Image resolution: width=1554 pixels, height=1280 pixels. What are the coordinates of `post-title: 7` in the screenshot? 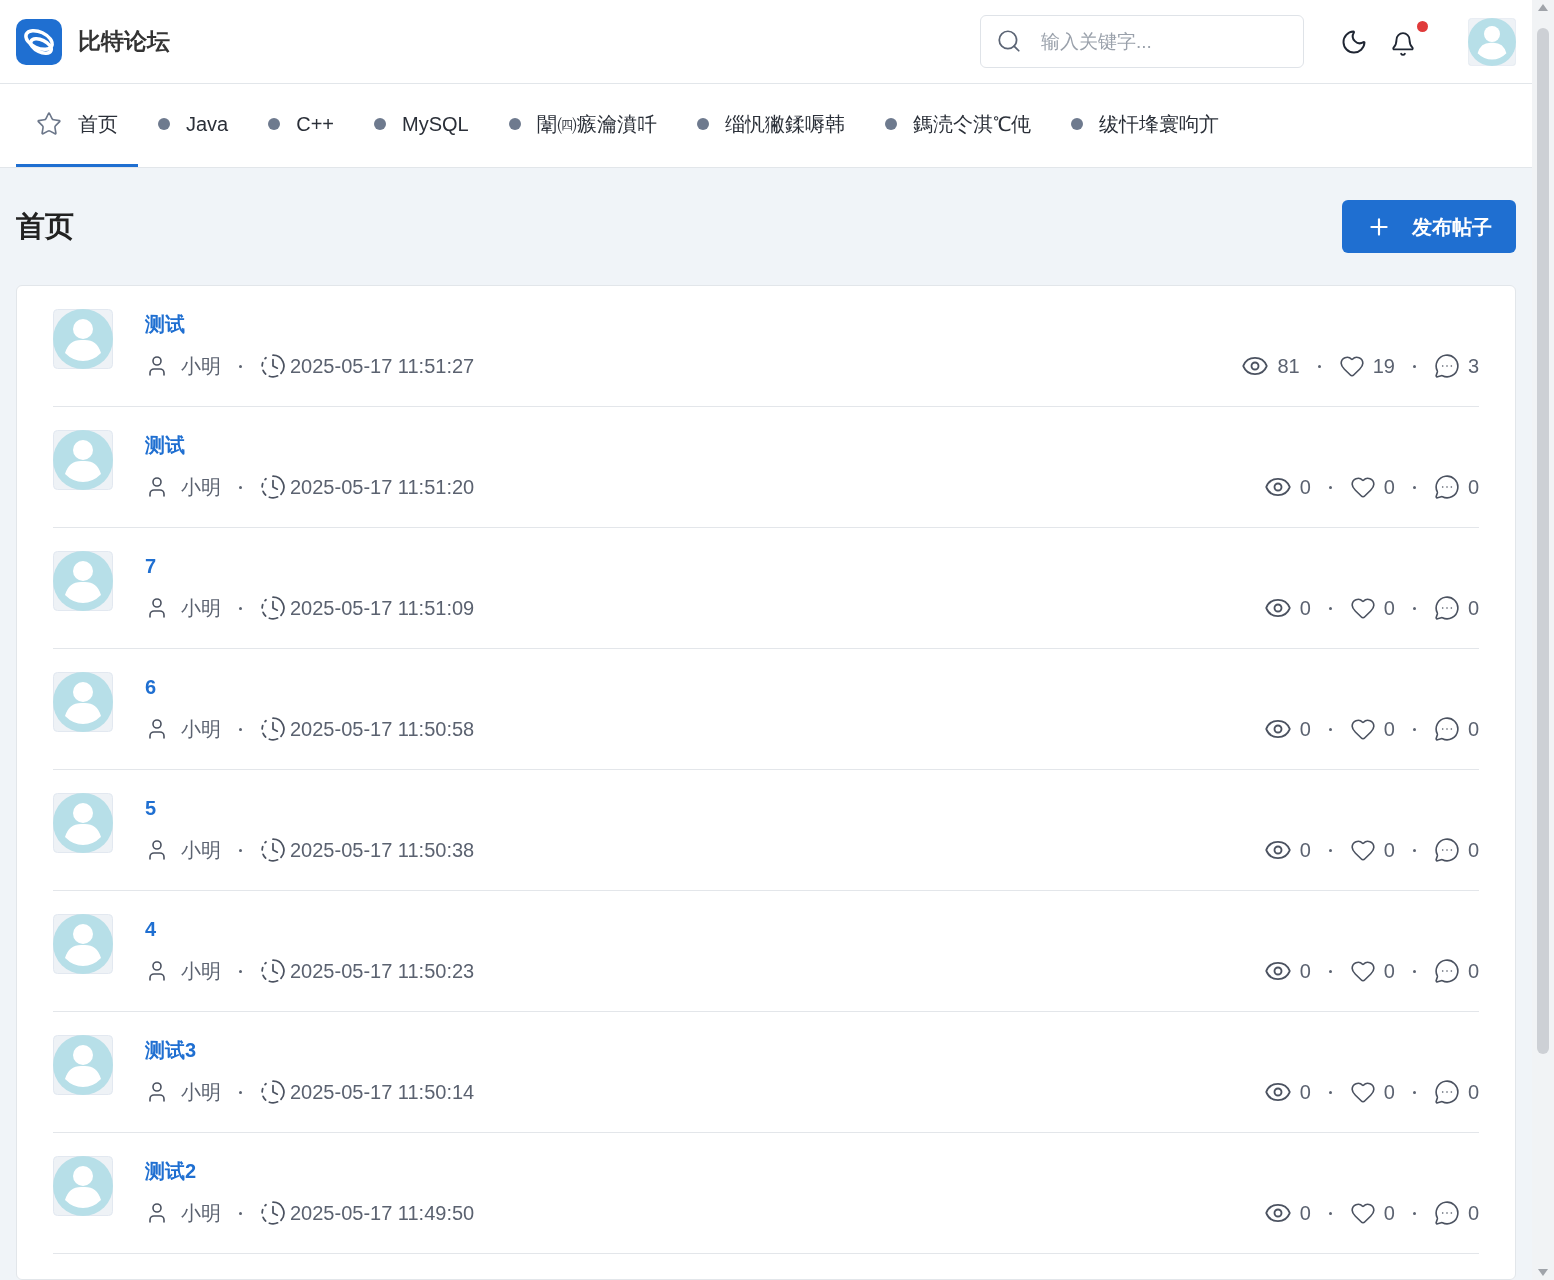 It's located at (151, 566).